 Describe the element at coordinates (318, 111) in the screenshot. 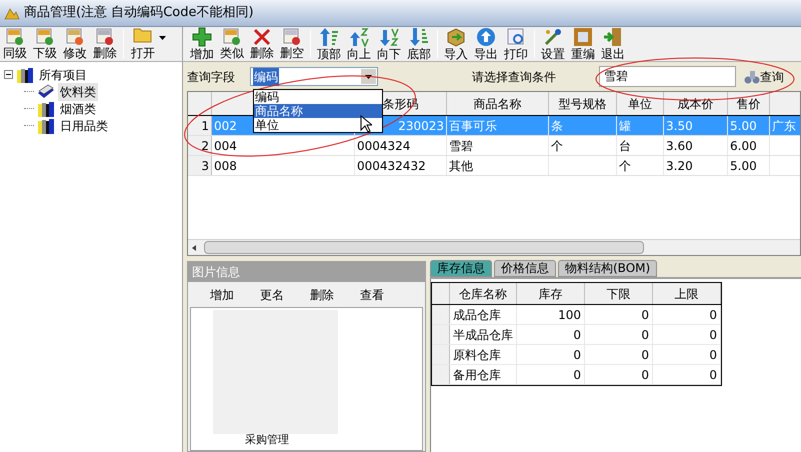

I see `dropdown-option: 商品名称` at that location.